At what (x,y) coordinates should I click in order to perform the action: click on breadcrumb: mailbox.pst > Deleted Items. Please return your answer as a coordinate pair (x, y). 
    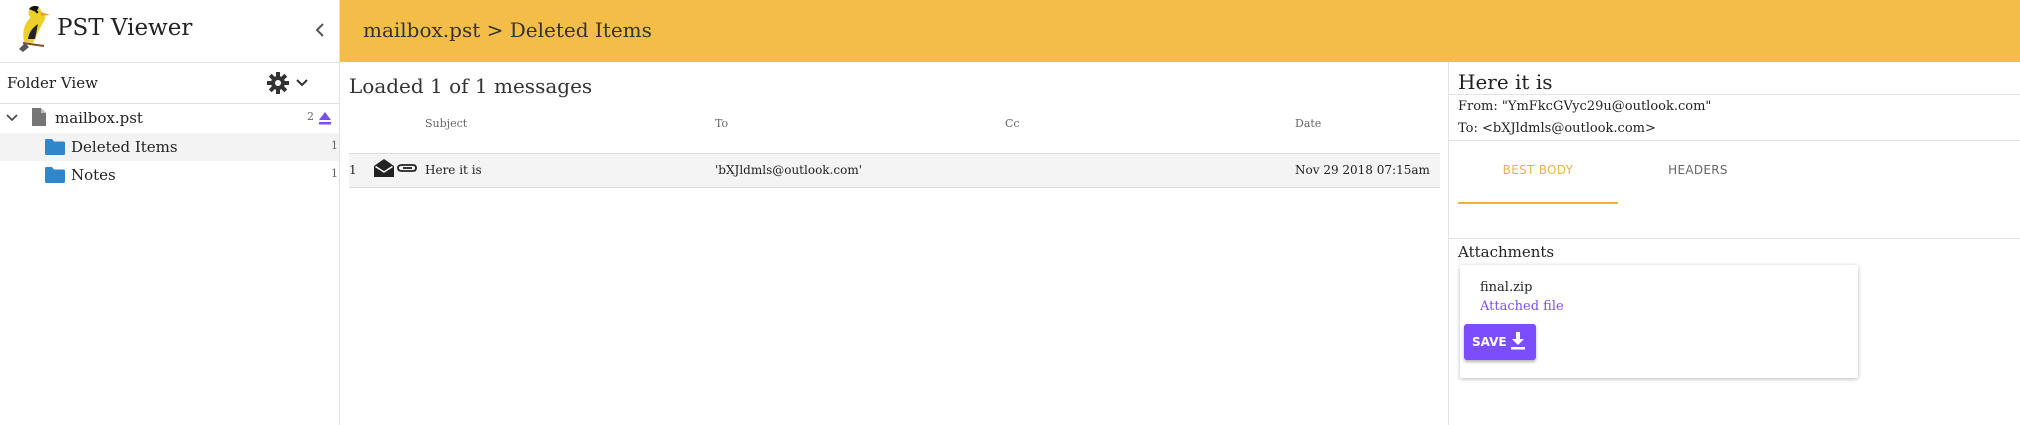
    Looking at the image, I should click on (507, 30).